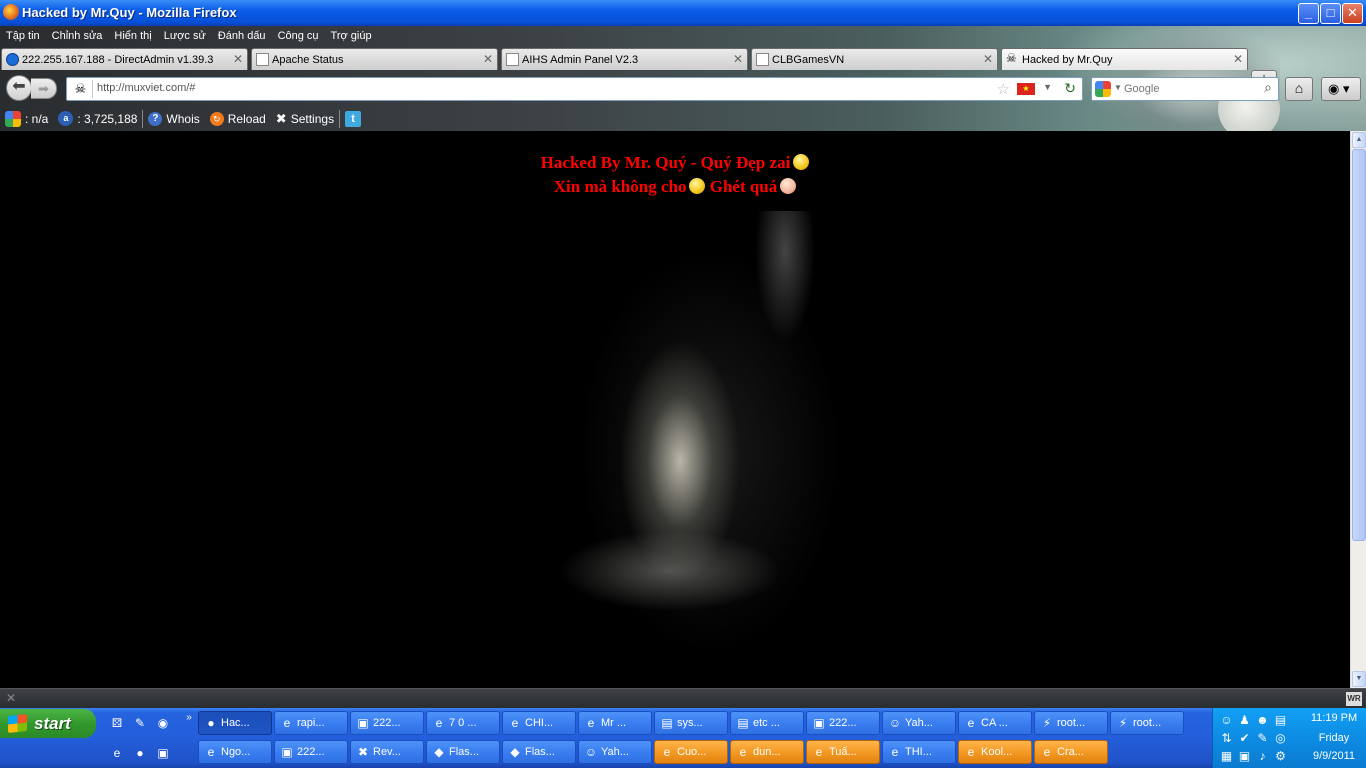  I want to click on menu-edit: Chỉnh sửa, so click(77, 36).